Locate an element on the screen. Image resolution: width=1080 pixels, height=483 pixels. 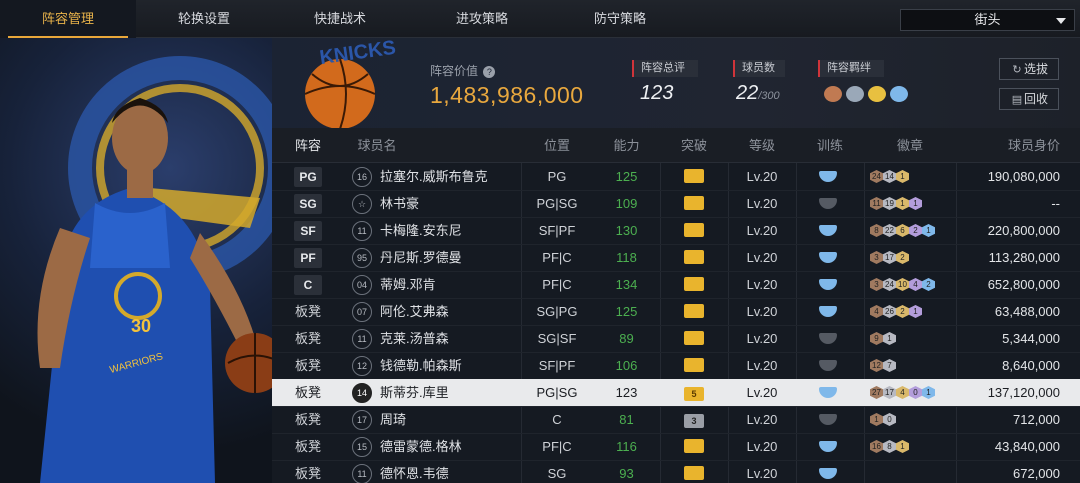
player-name: 阿伦.艾弗森 is located at coordinates (414, 311).